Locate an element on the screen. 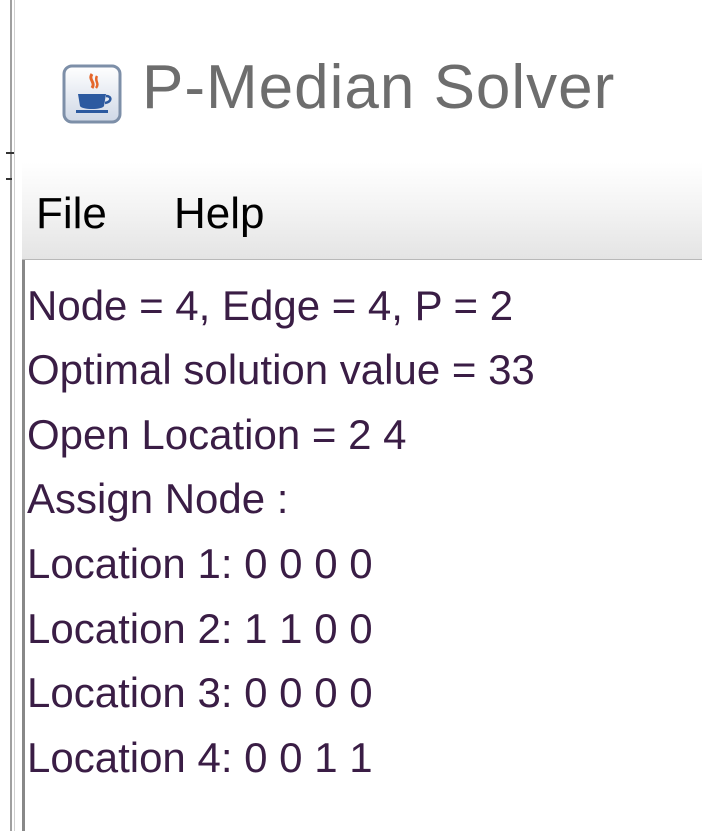 The height and width of the screenshot is (831, 702). outer-border-line is located at coordinates (11, 415).